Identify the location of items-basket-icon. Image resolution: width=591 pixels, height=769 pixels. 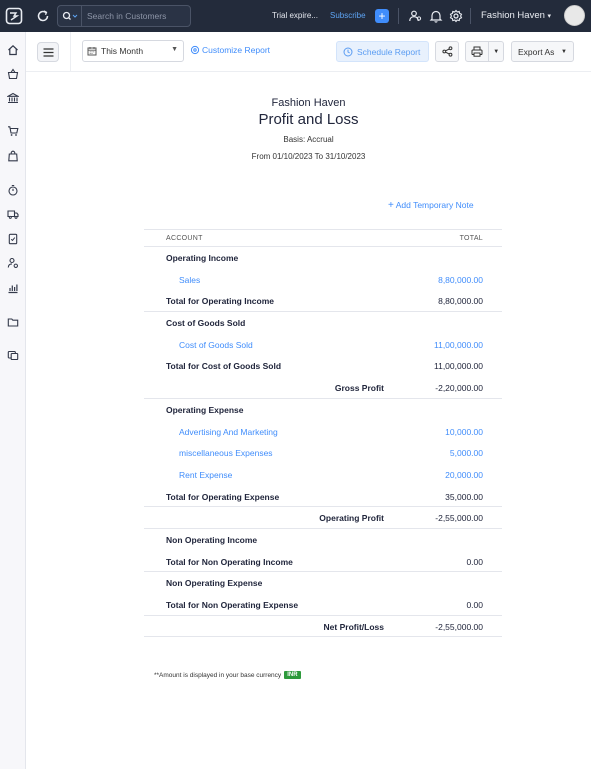
(13, 74).